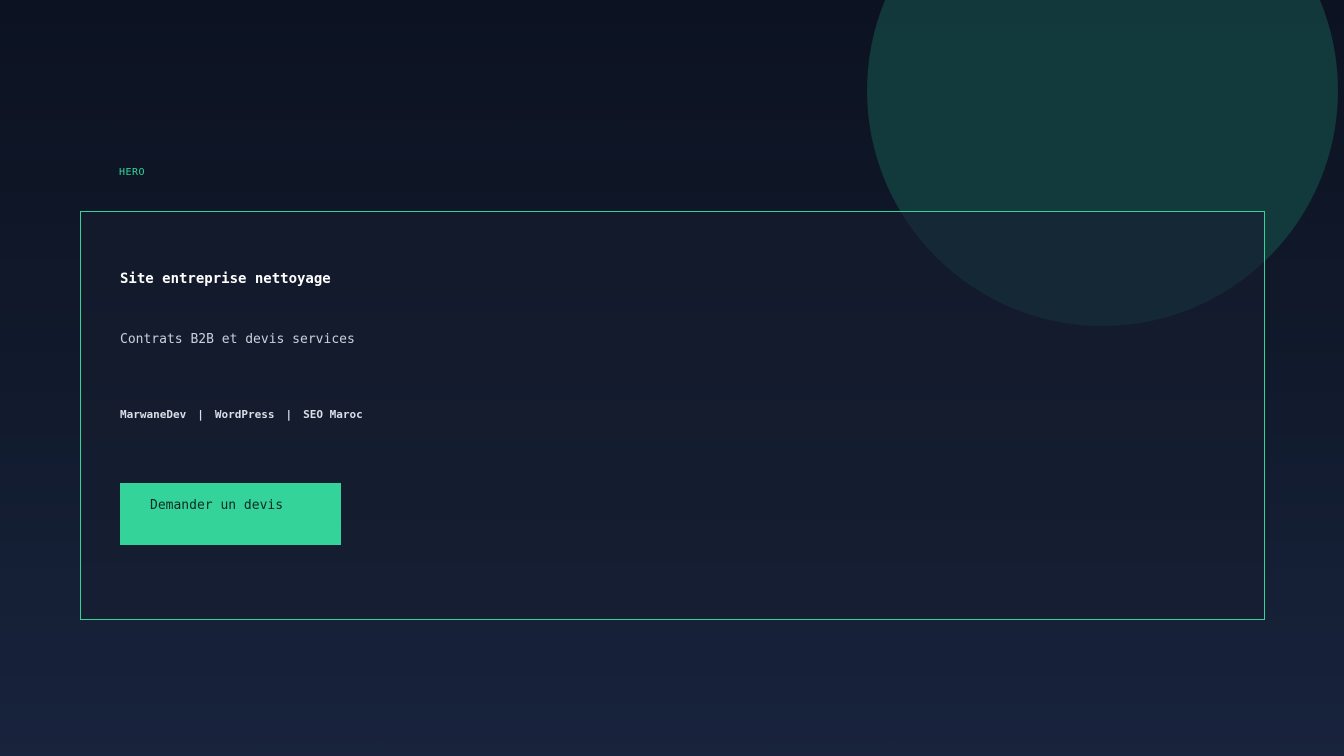 Image resolution: width=1344 pixels, height=756 pixels. What do you see at coordinates (230, 514) in the screenshot?
I see `request-quote-button: Demander un devis` at bounding box center [230, 514].